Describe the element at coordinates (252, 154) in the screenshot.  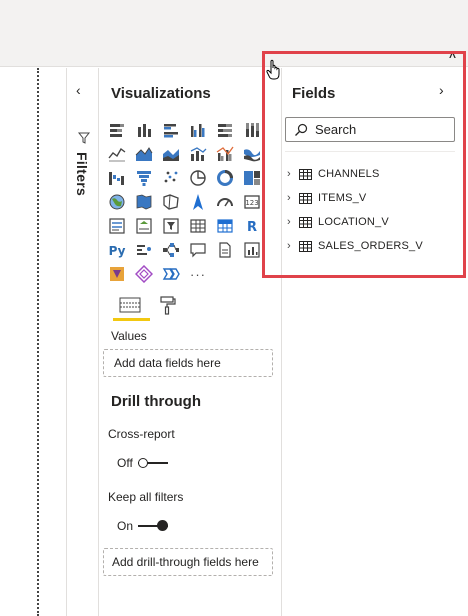
I see `ribbon-chart-icon` at that location.